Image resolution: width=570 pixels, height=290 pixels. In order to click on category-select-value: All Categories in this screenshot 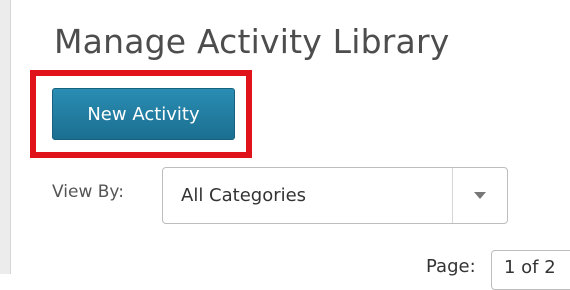, I will do `click(244, 195)`.